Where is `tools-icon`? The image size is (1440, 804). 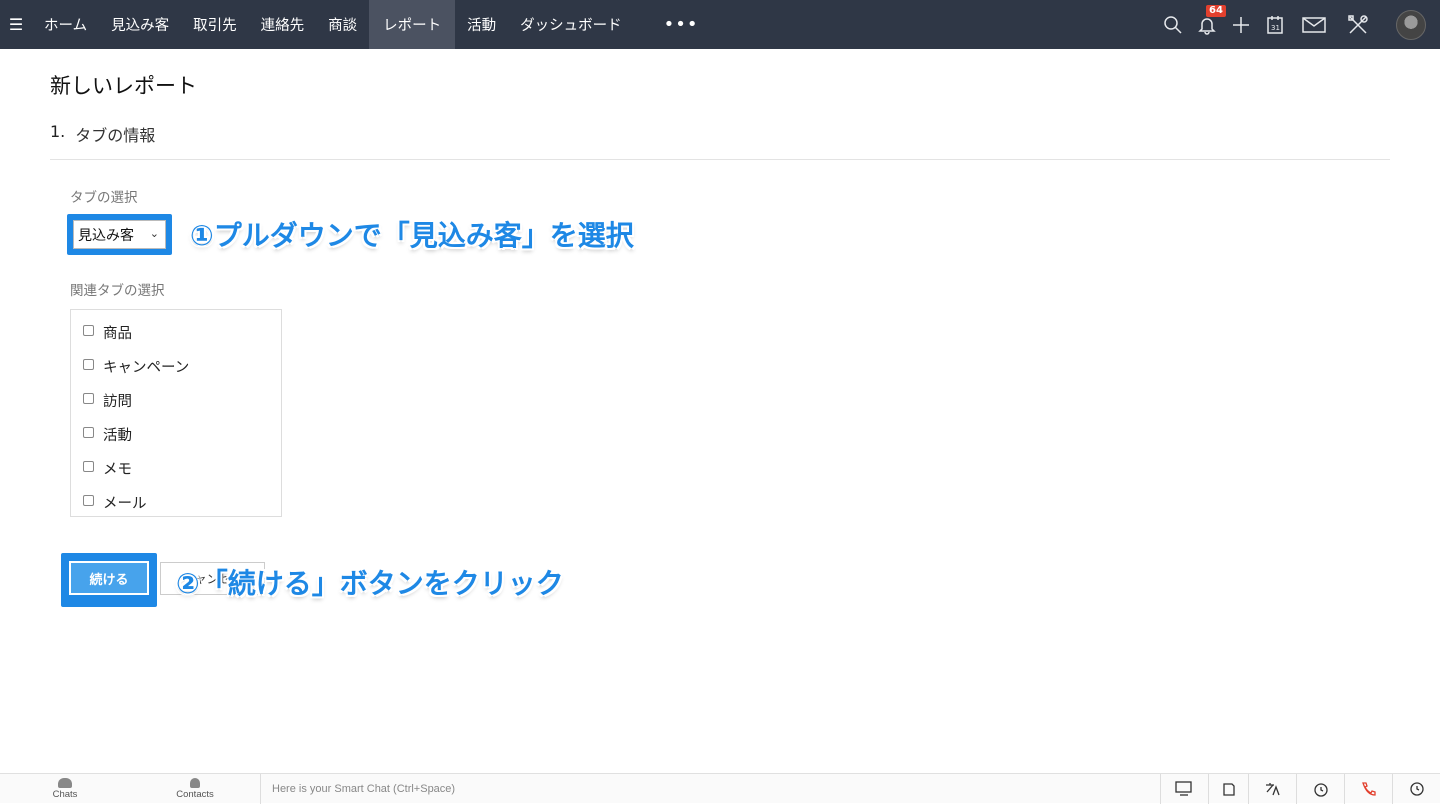 tools-icon is located at coordinates (1358, 24).